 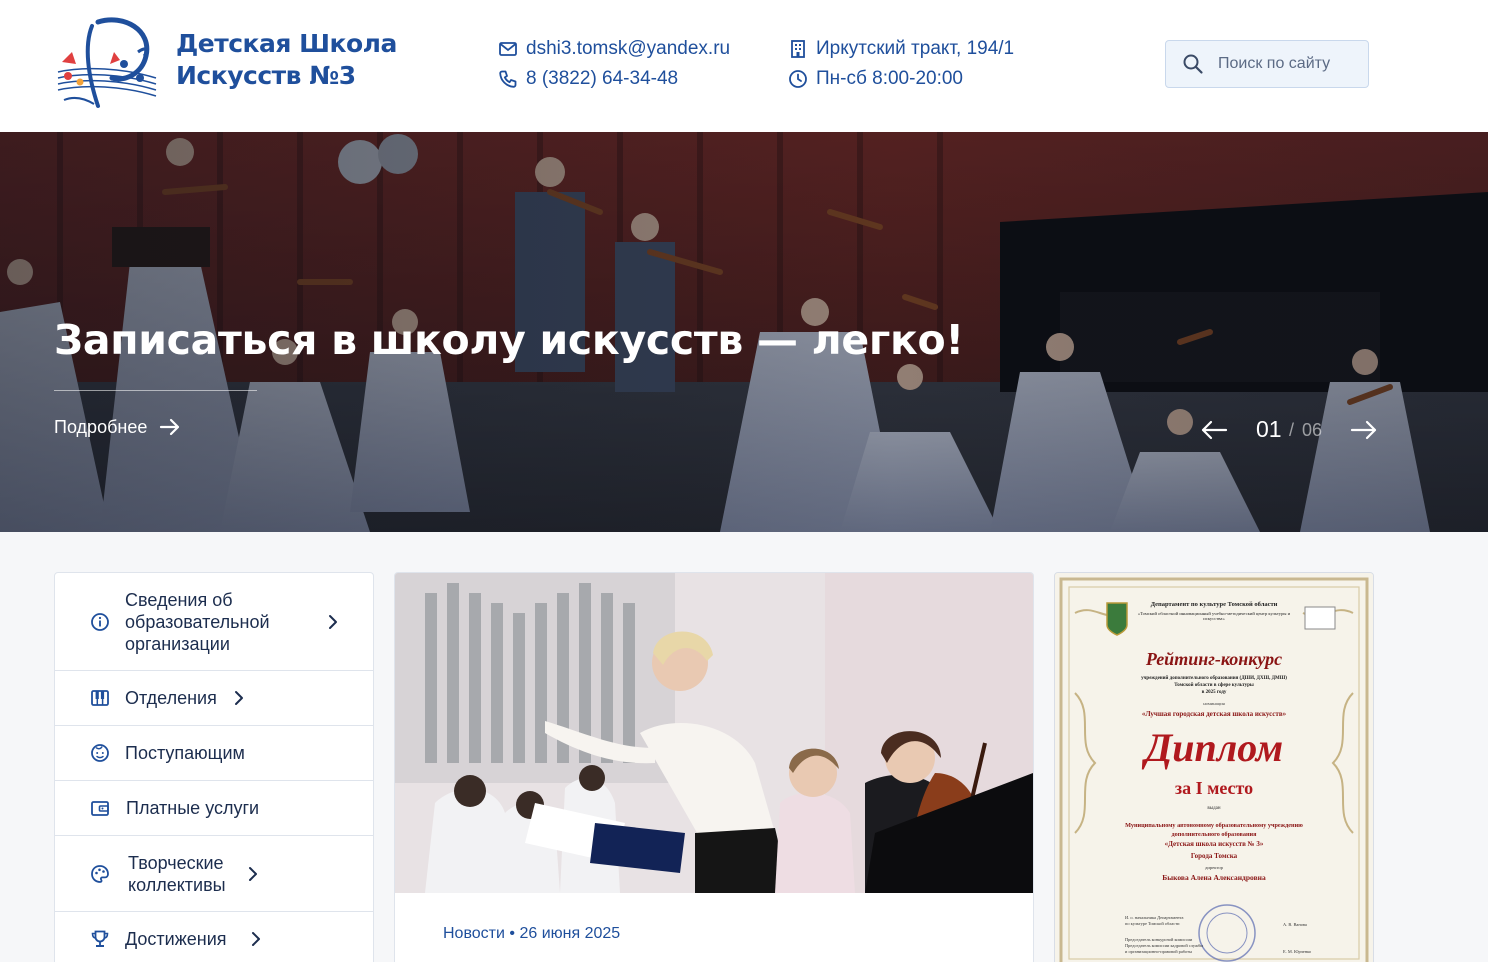 I want to click on building-icon, so click(x=798, y=49).